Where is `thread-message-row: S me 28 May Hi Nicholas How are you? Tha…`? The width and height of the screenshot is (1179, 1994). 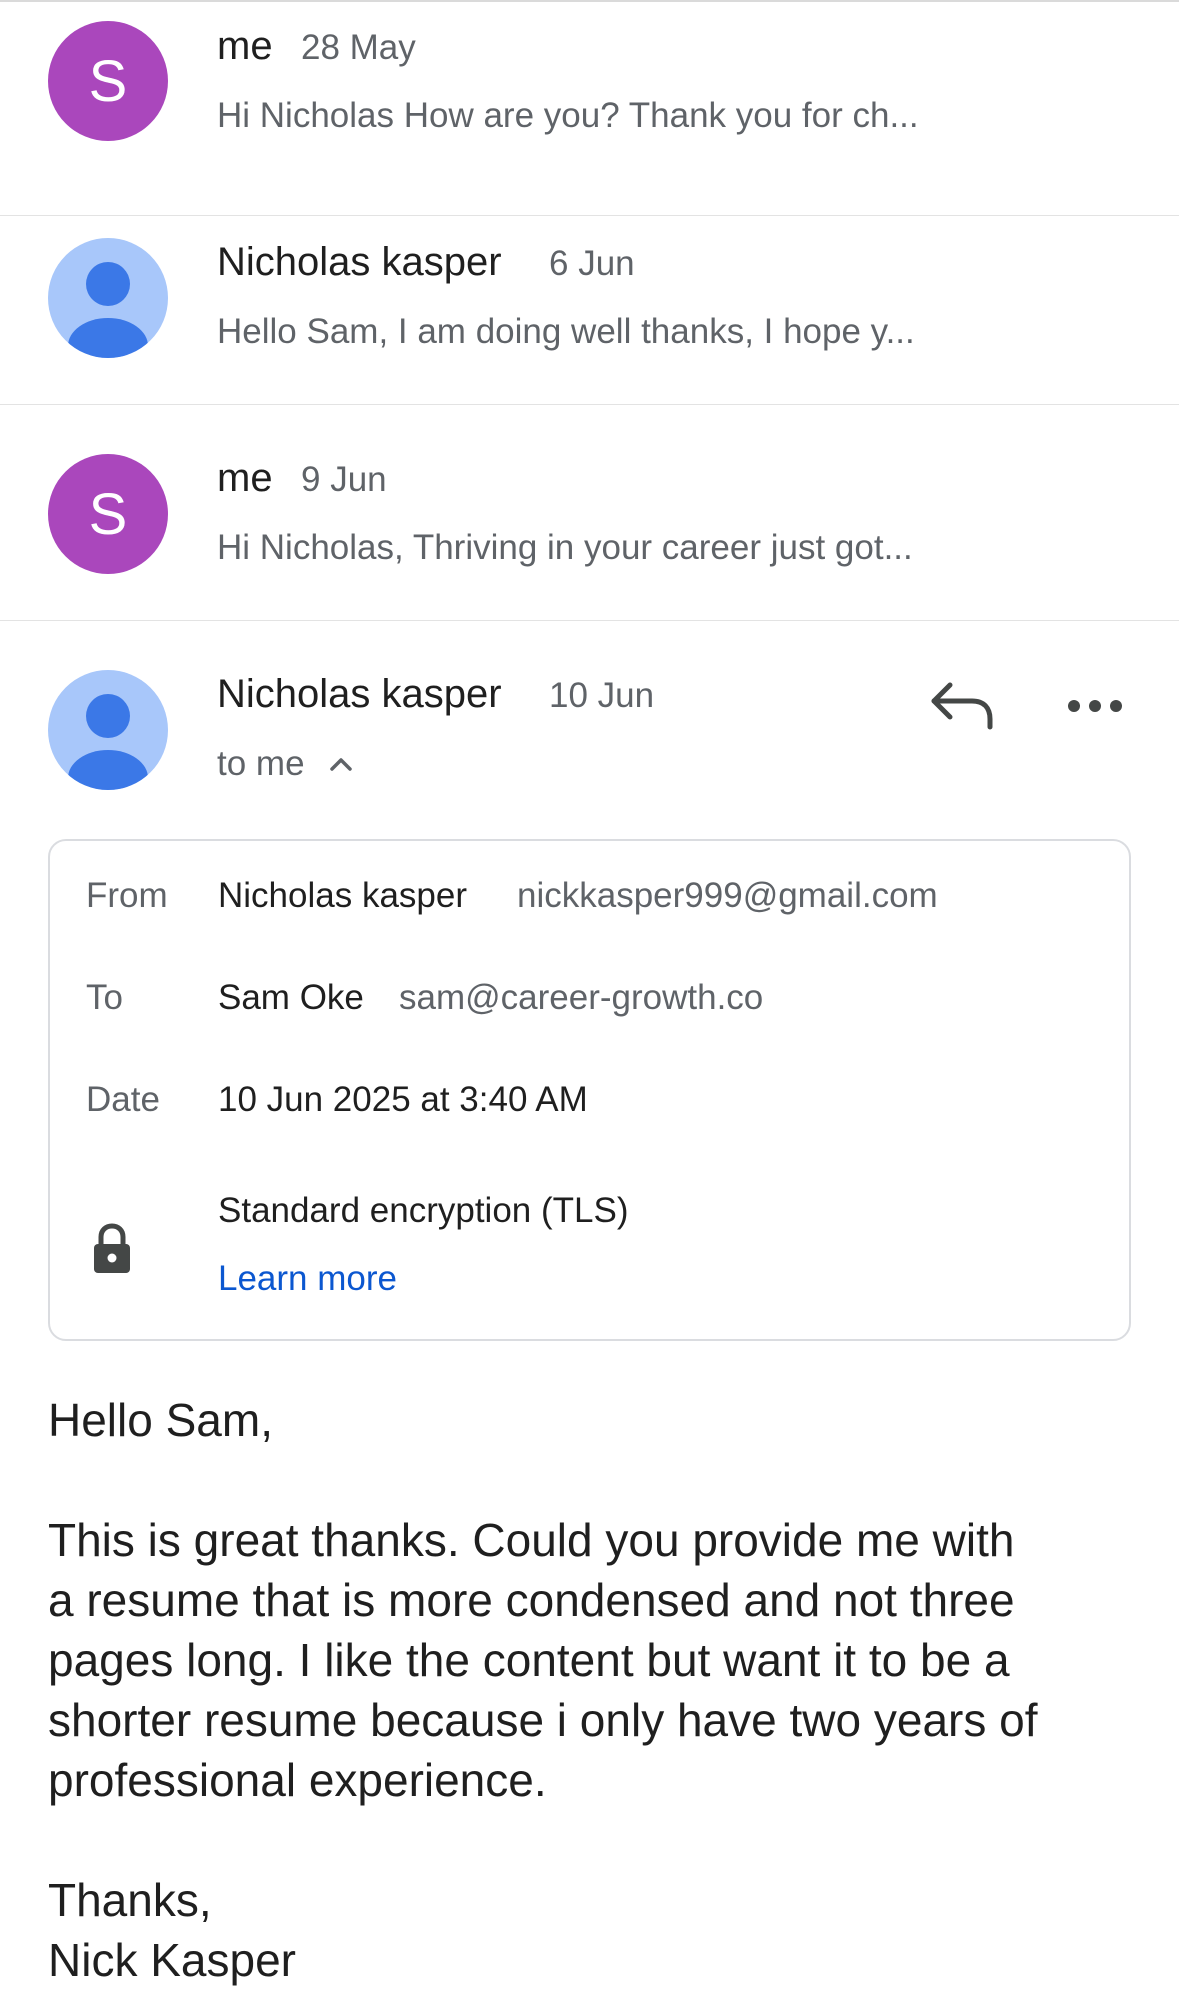 thread-message-row: S me 28 May Hi Nicholas How are you? Tha… is located at coordinates (589, 108).